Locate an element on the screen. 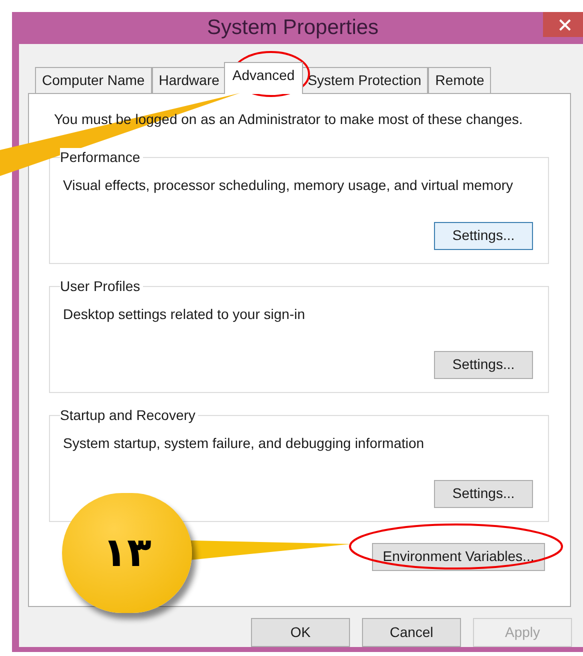 The width and height of the screenshot is (583, 656). tab: Remote is located at coordinates (460, 79).